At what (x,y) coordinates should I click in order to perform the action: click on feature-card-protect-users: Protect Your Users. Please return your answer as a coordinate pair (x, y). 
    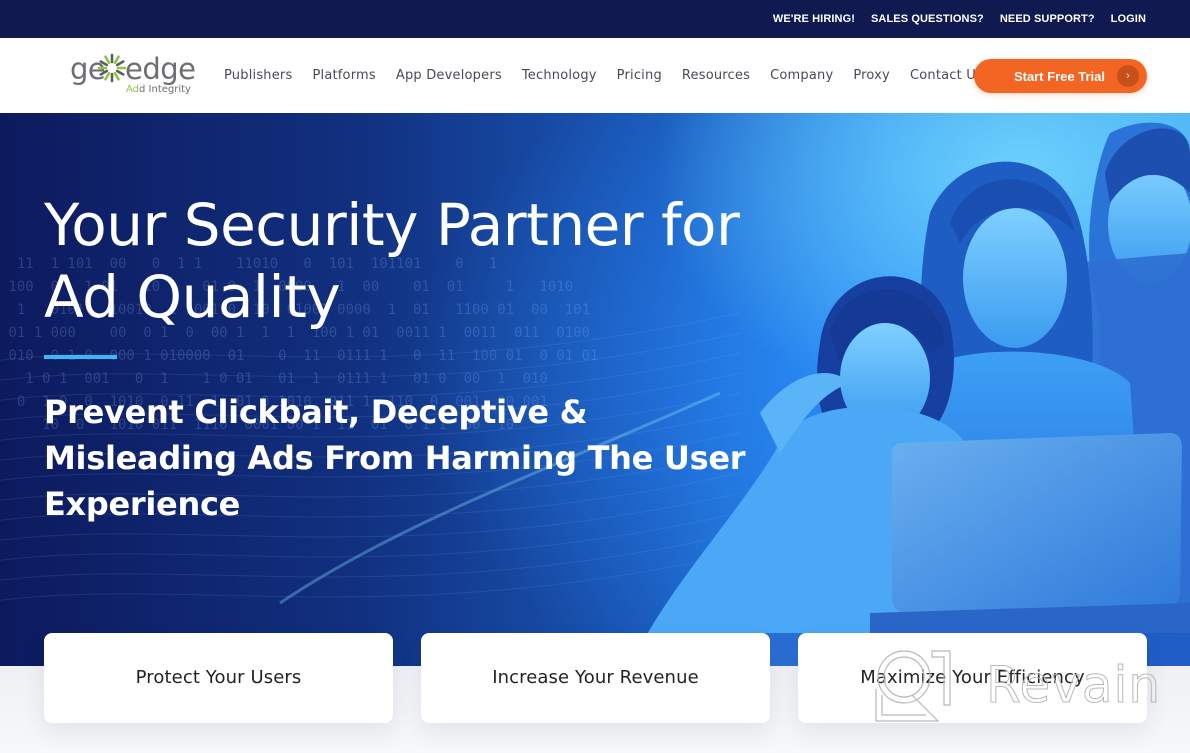
    Looking at the image, I should click on (218, 678).